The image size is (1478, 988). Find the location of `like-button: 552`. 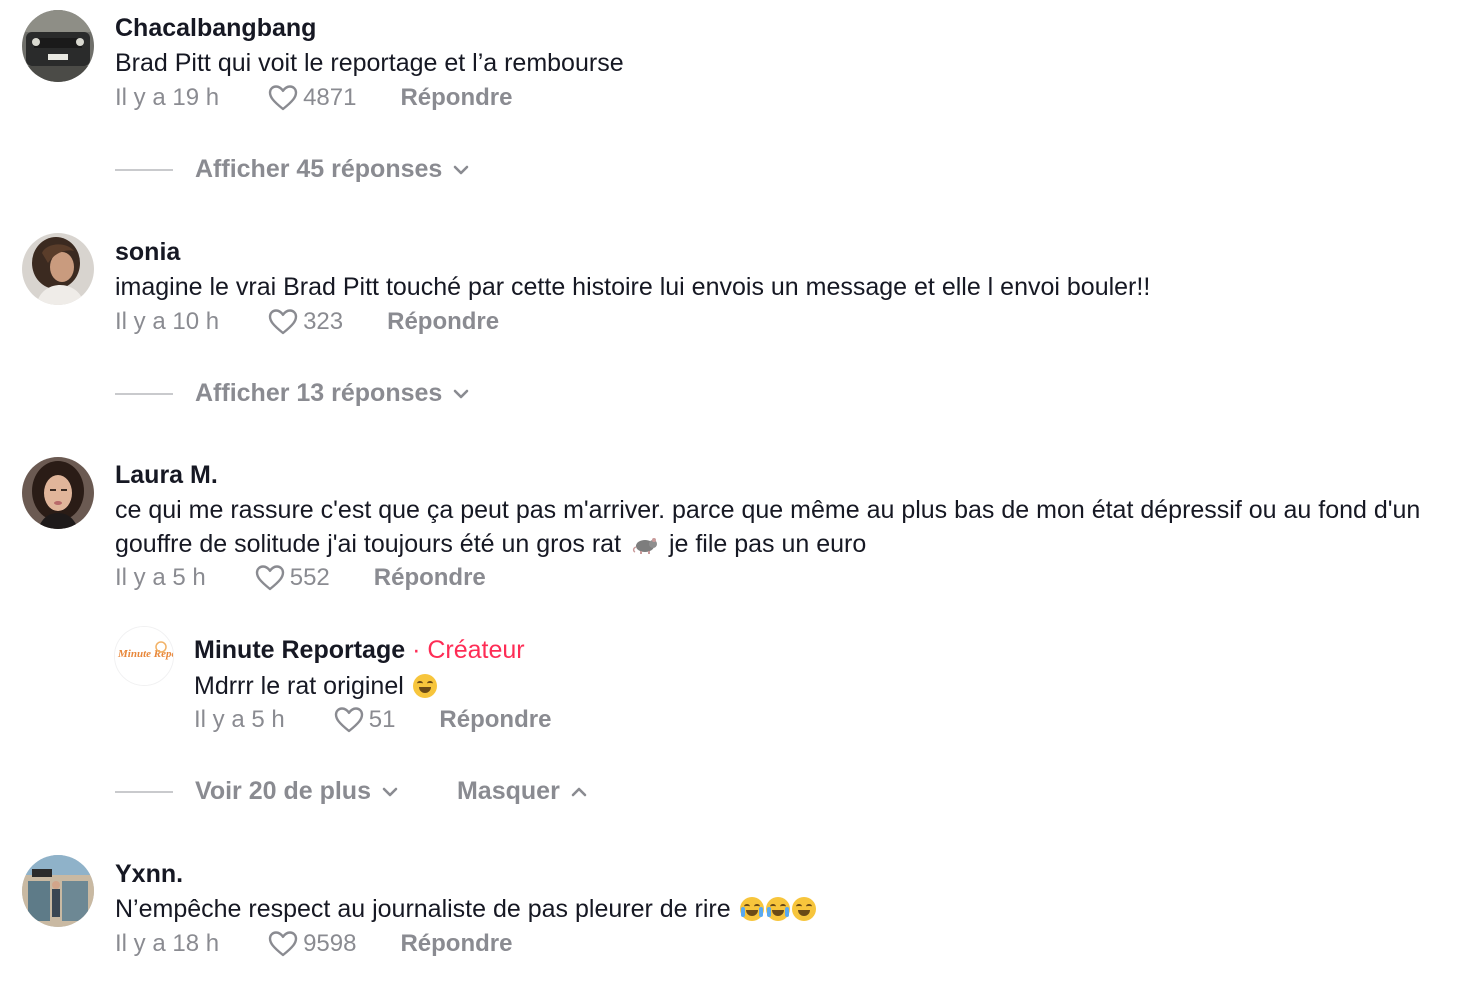

like-button: 552 is located at coordinates (292, 578).